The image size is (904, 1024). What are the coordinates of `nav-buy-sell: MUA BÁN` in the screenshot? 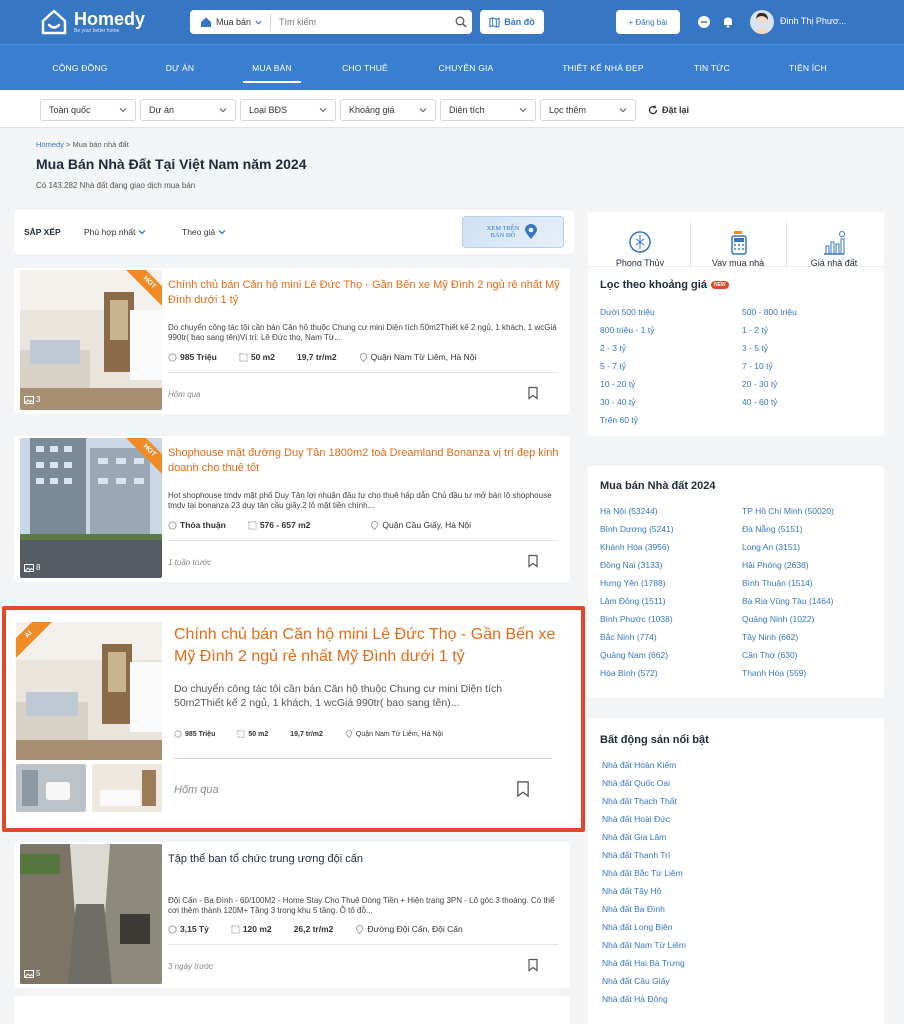 It's located at (272, 68).